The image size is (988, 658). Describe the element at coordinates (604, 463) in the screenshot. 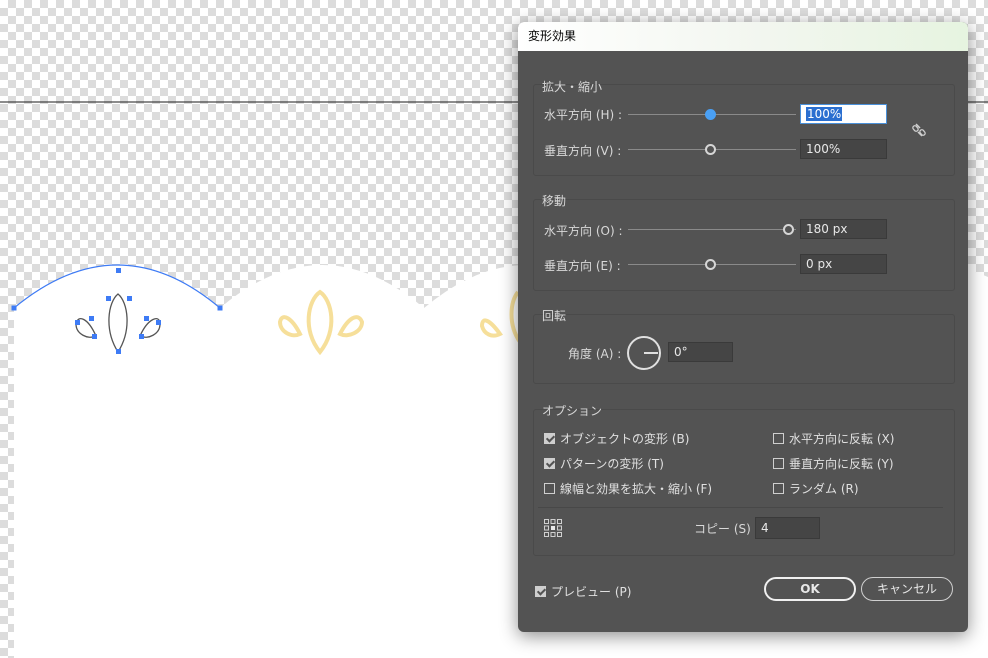

I see `transform-patterns-checkbox: パターンの変形 (T)` at that location.